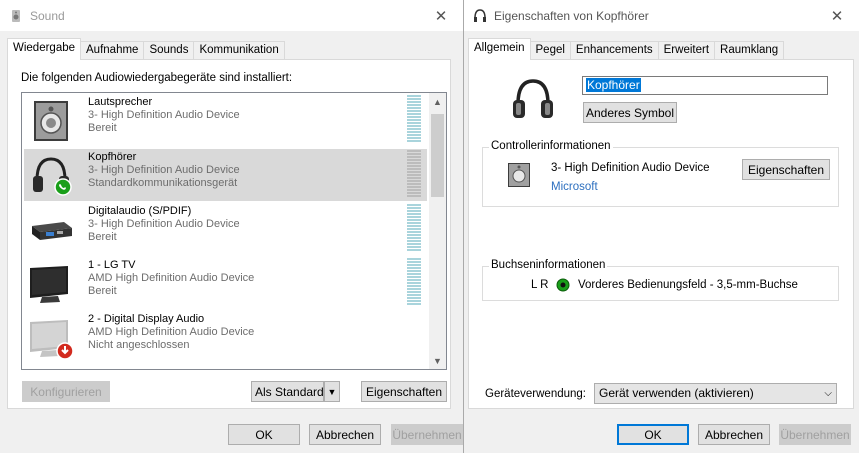  What do you see at coordinates (661, 15) in the screenshot?
I see `properties-titlebar: Eigenschaften von Kopfhörer ✕` at bounding box center [661, 15].